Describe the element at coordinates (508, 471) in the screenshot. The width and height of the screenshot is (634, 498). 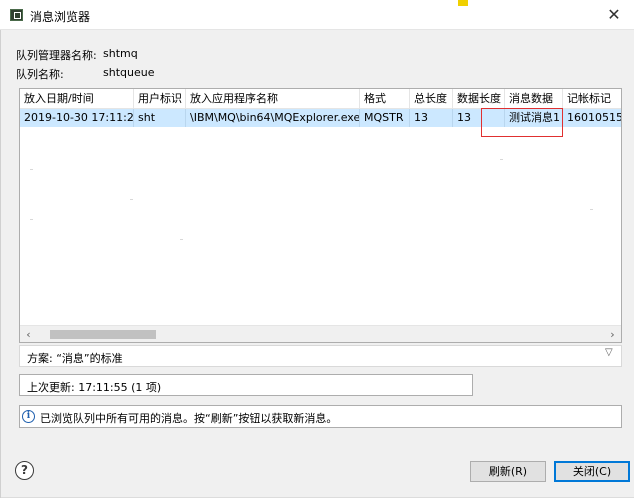
I see `refresh-button: 刷新(R)` at that location.